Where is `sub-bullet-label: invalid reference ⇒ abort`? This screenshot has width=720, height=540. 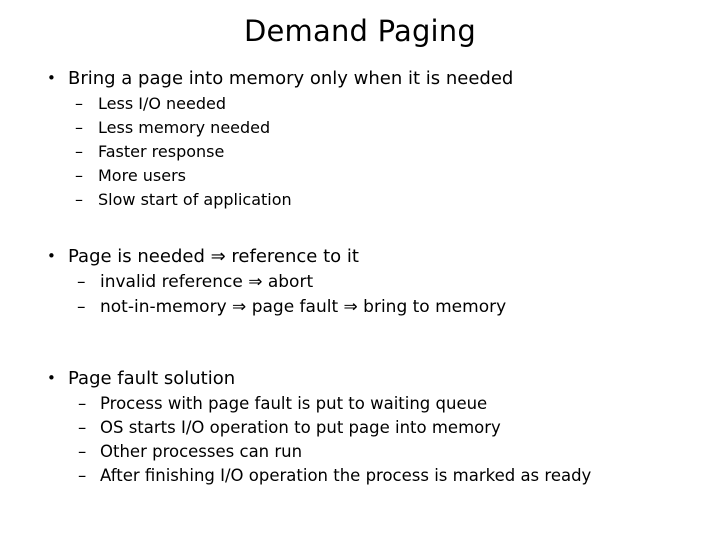
sub-bullet-label: invalid reference ⇒ abort is located at coordinates (207, 282).